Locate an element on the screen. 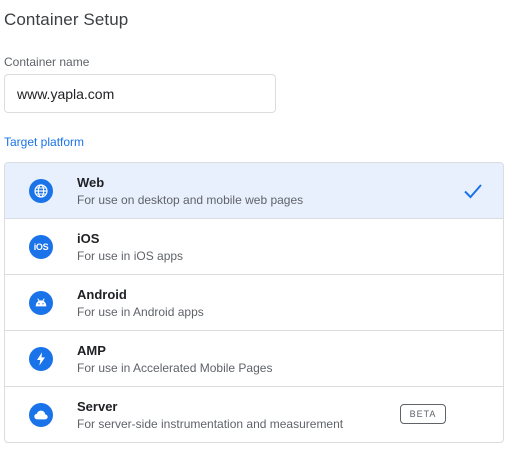 Image resolution: width=511 pixels, height=454 pixels. platform-description: For use in Accelerated Mobile Pages is located at coordinates (175, 368).